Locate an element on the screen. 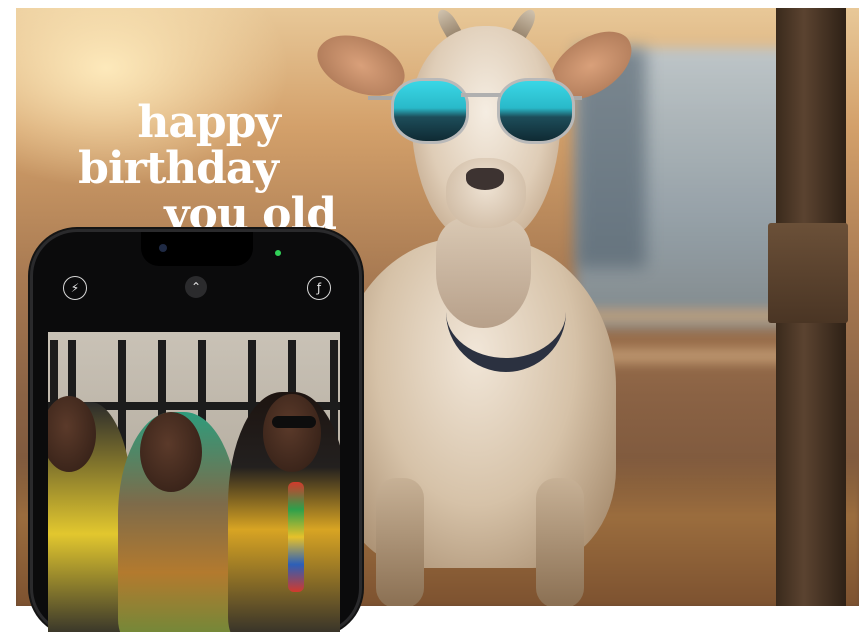  aperture-f-icon: ƒ is located at coordinates (319, 288).